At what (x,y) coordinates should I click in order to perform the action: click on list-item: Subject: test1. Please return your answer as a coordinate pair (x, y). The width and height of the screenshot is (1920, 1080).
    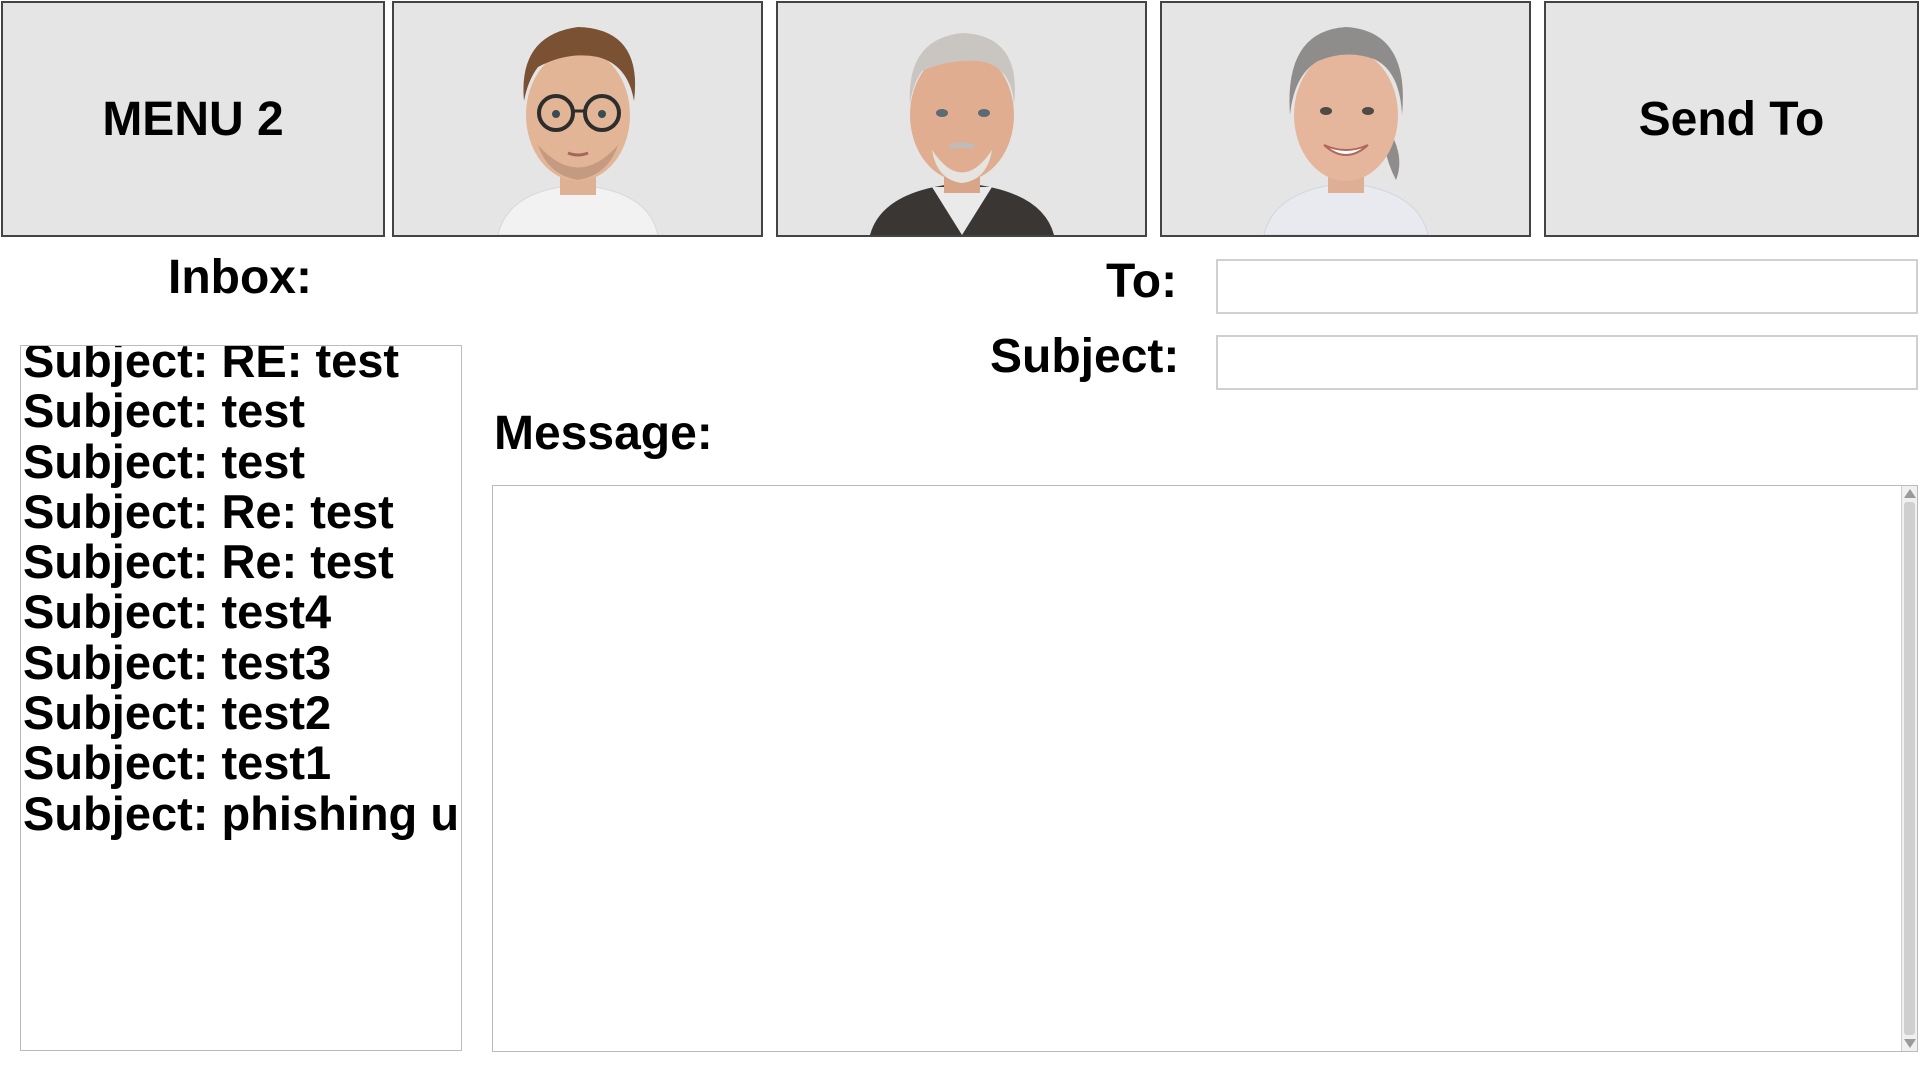
    Looking at the image, I should click on (242, 763).